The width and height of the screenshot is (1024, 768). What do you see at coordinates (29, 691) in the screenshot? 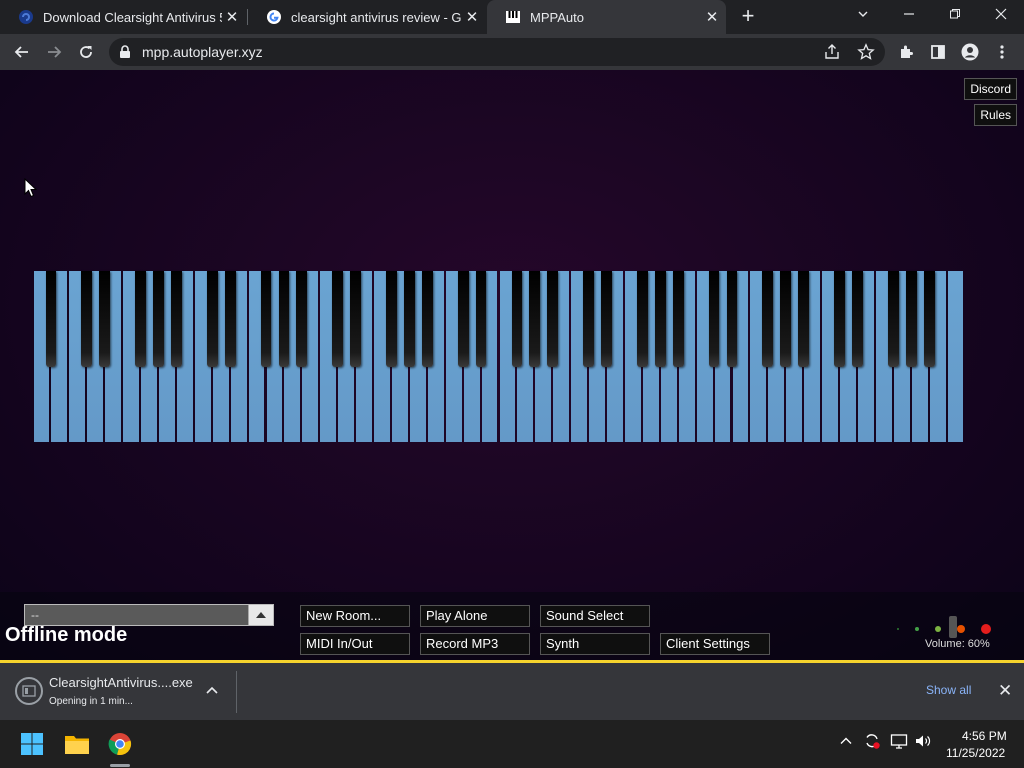
I see `download-file-icon` at bounding box center [29, 691].